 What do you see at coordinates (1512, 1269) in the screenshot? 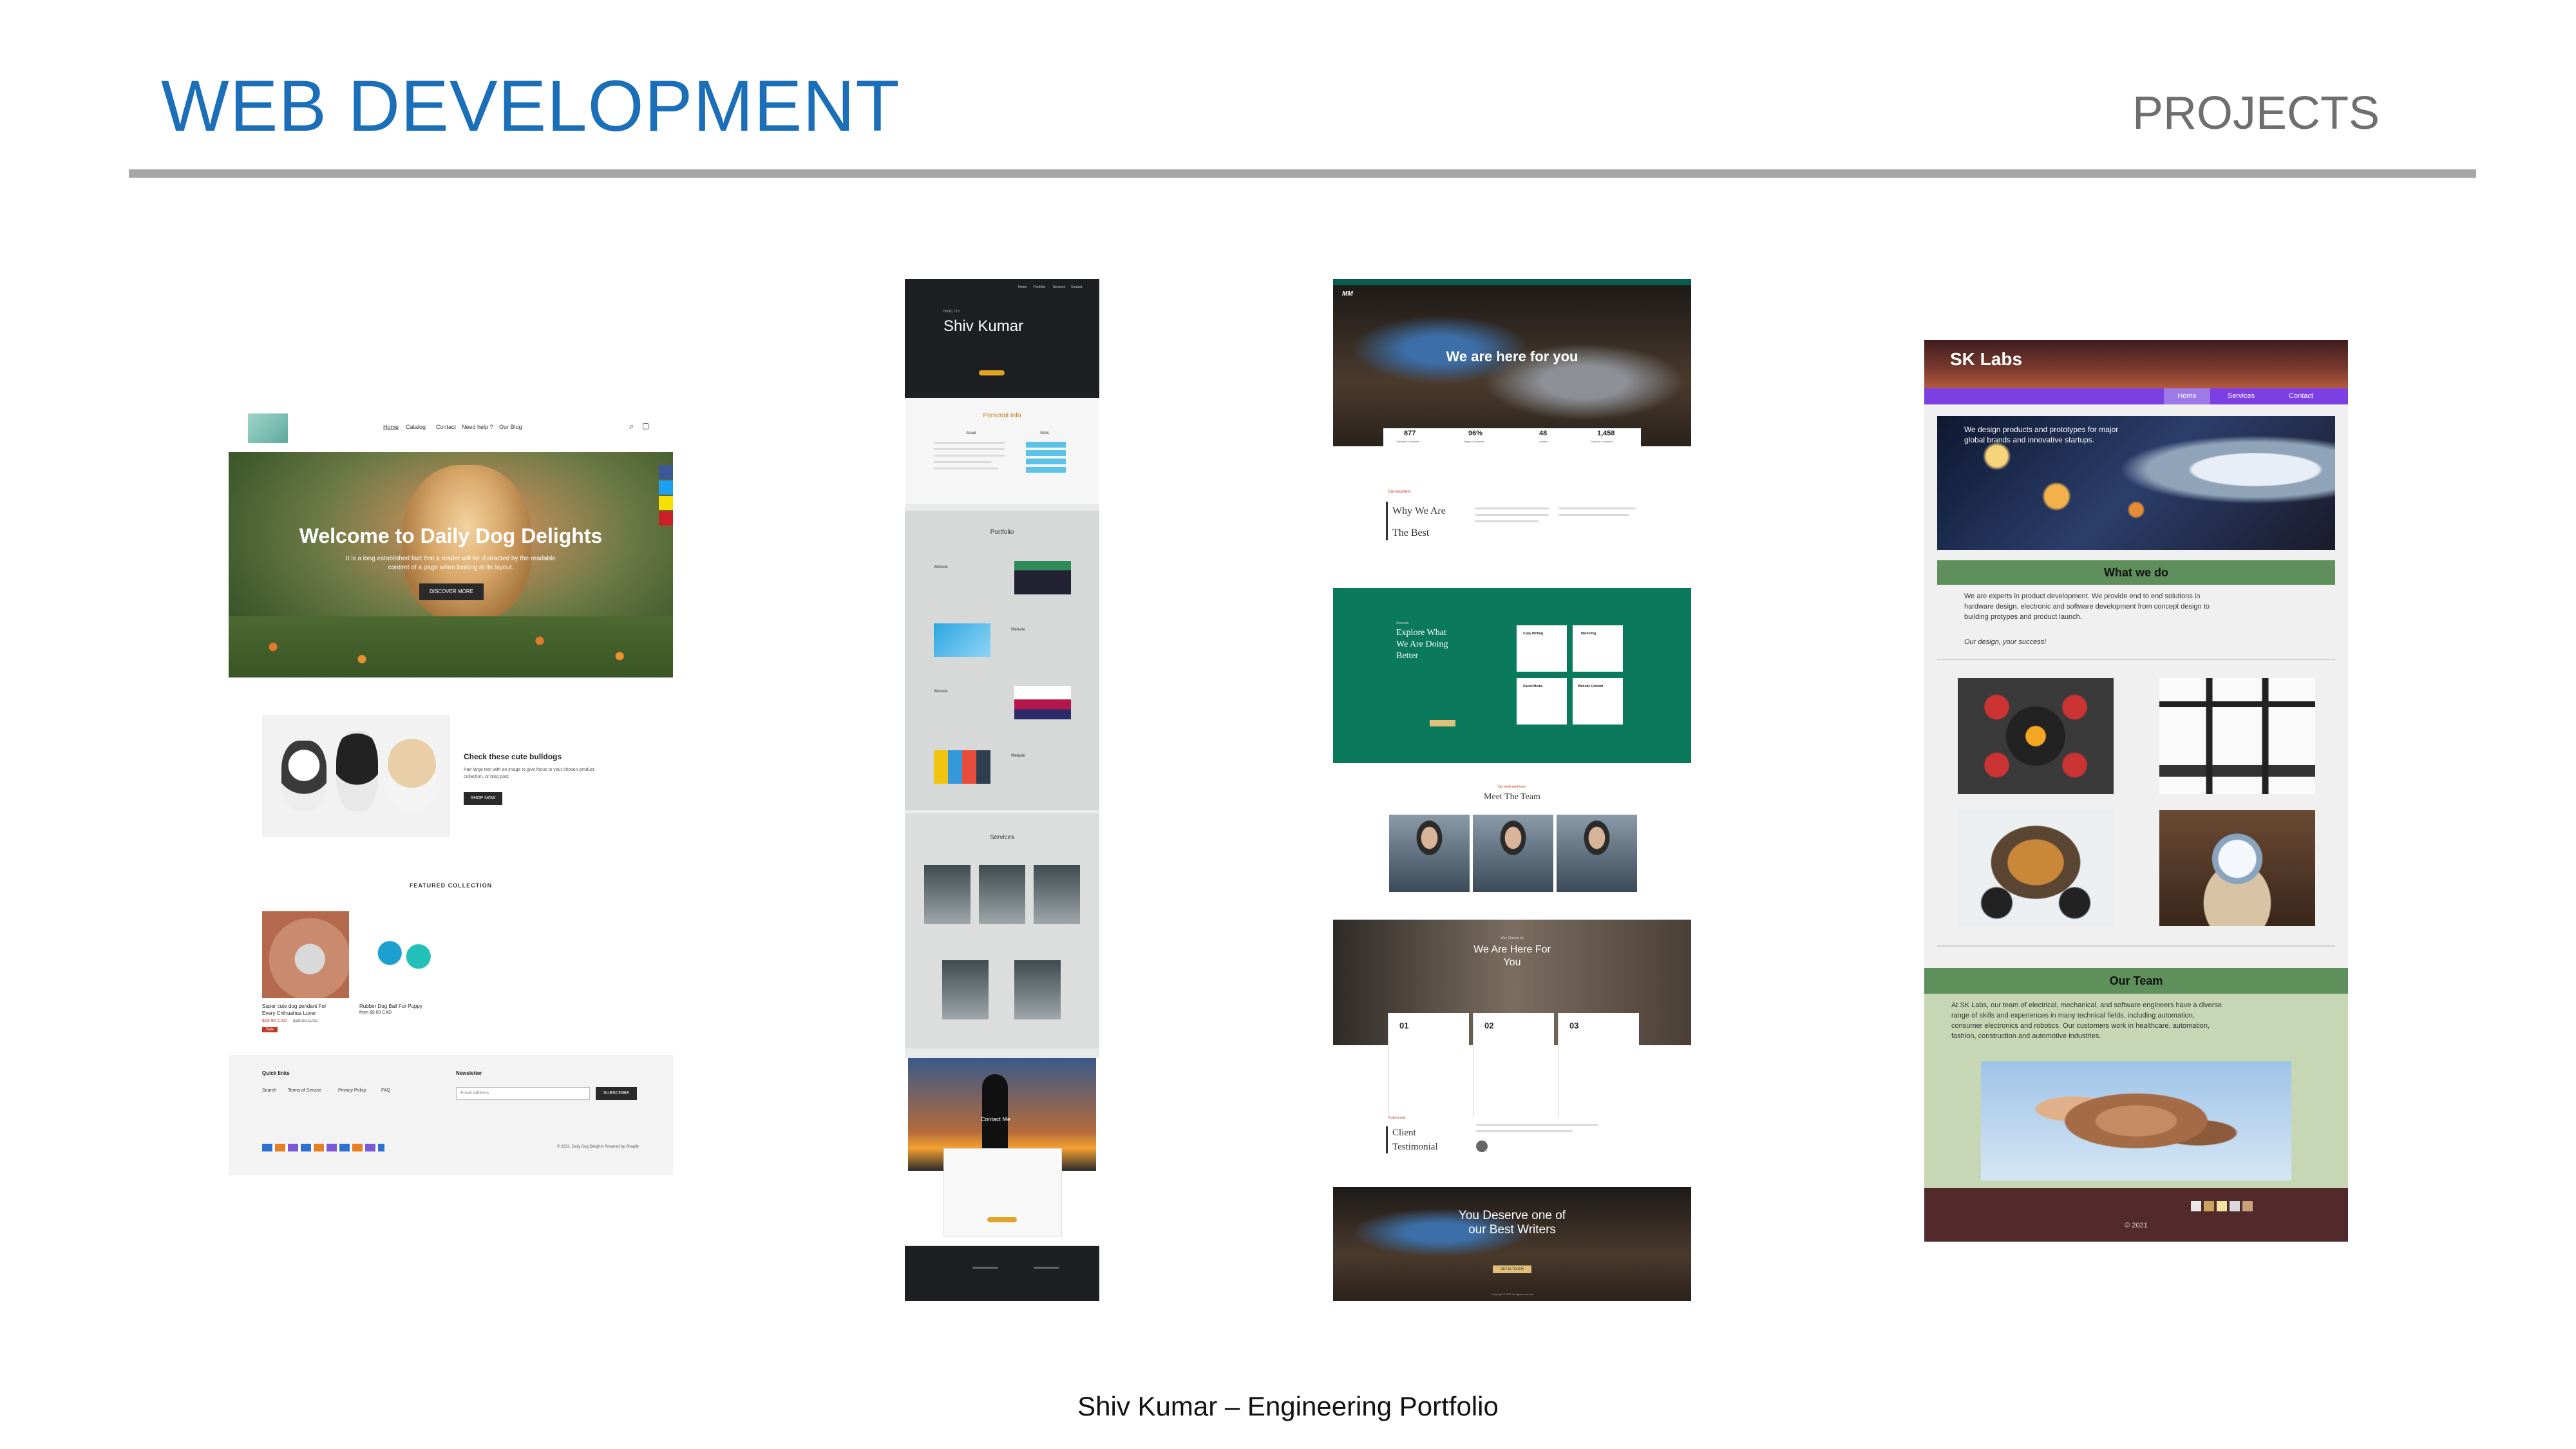
I see `mm-deserve-button: GET IN TOUCH` at bounding box center [1512, 1269].